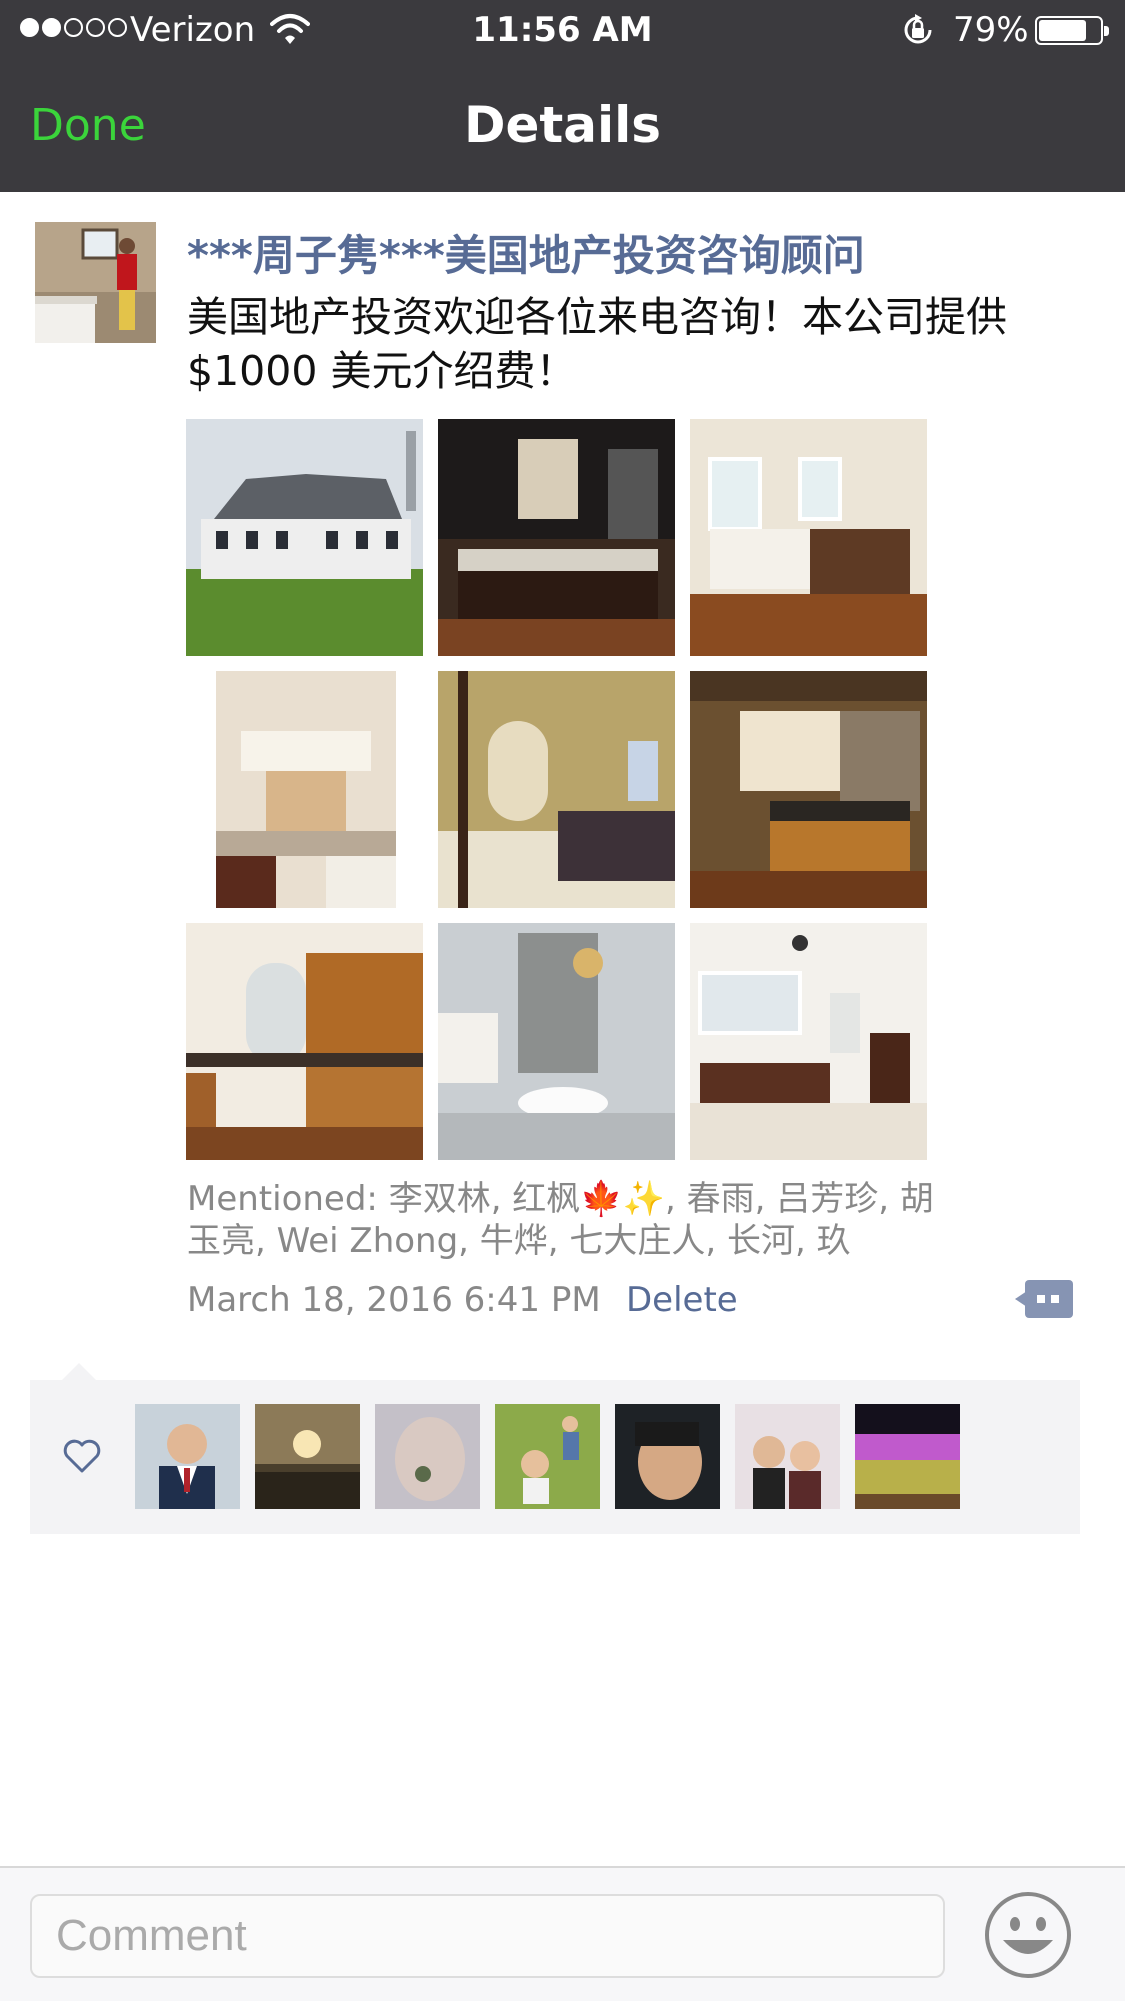  Describe the element at coordinates (1062, 30) in the screenshot. I see `battery-level` at that location.